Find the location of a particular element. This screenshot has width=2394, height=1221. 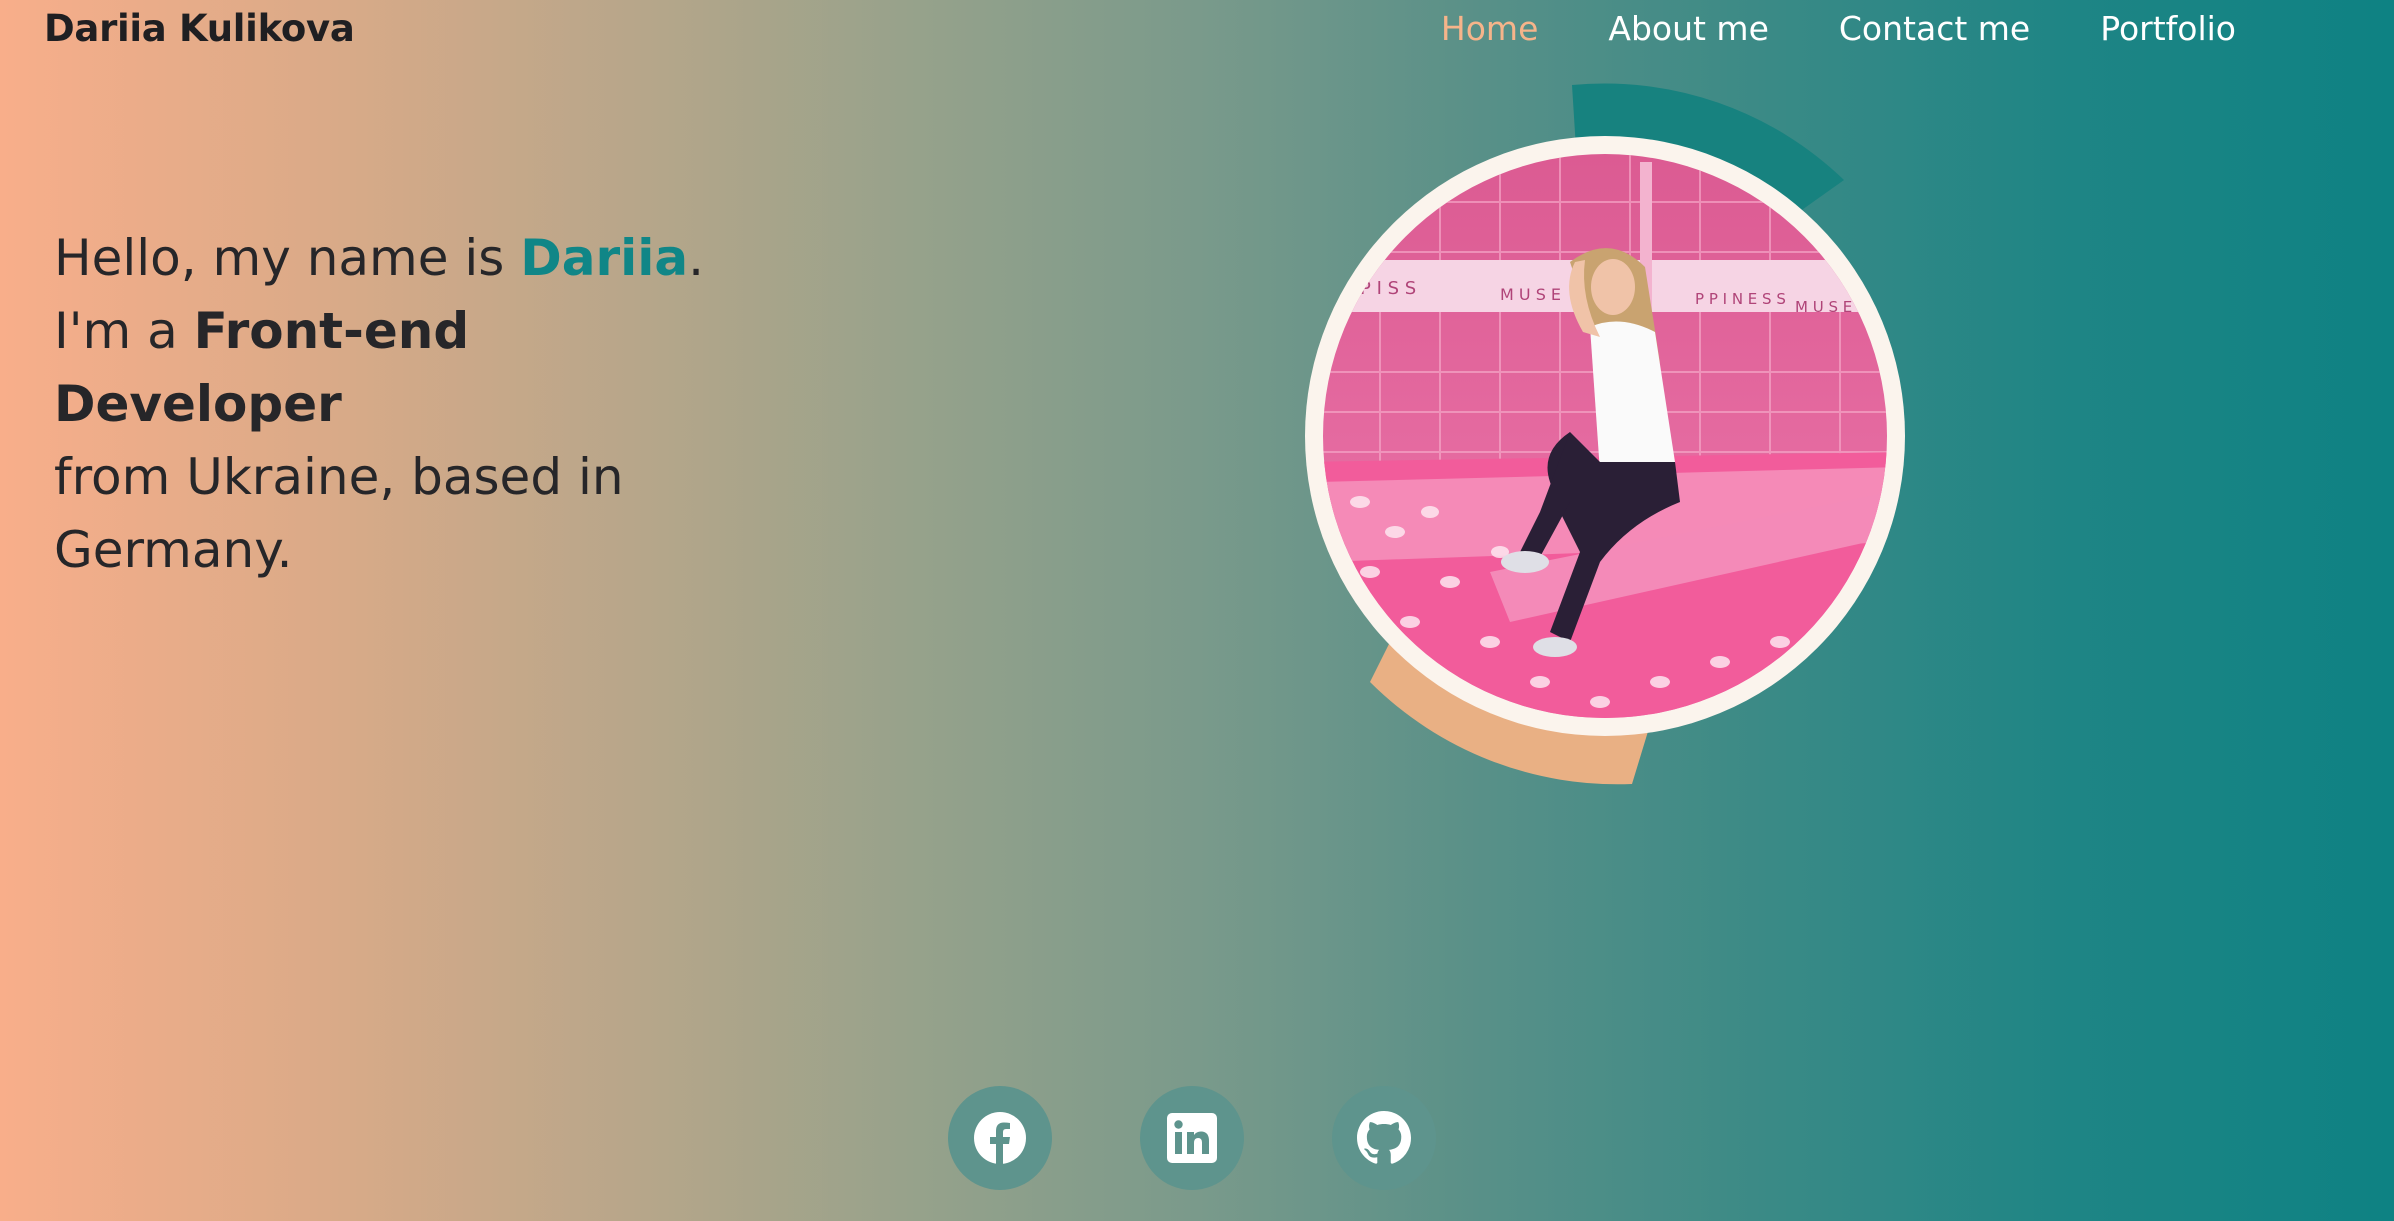

social-links is located at coordinates (1192, 1138).